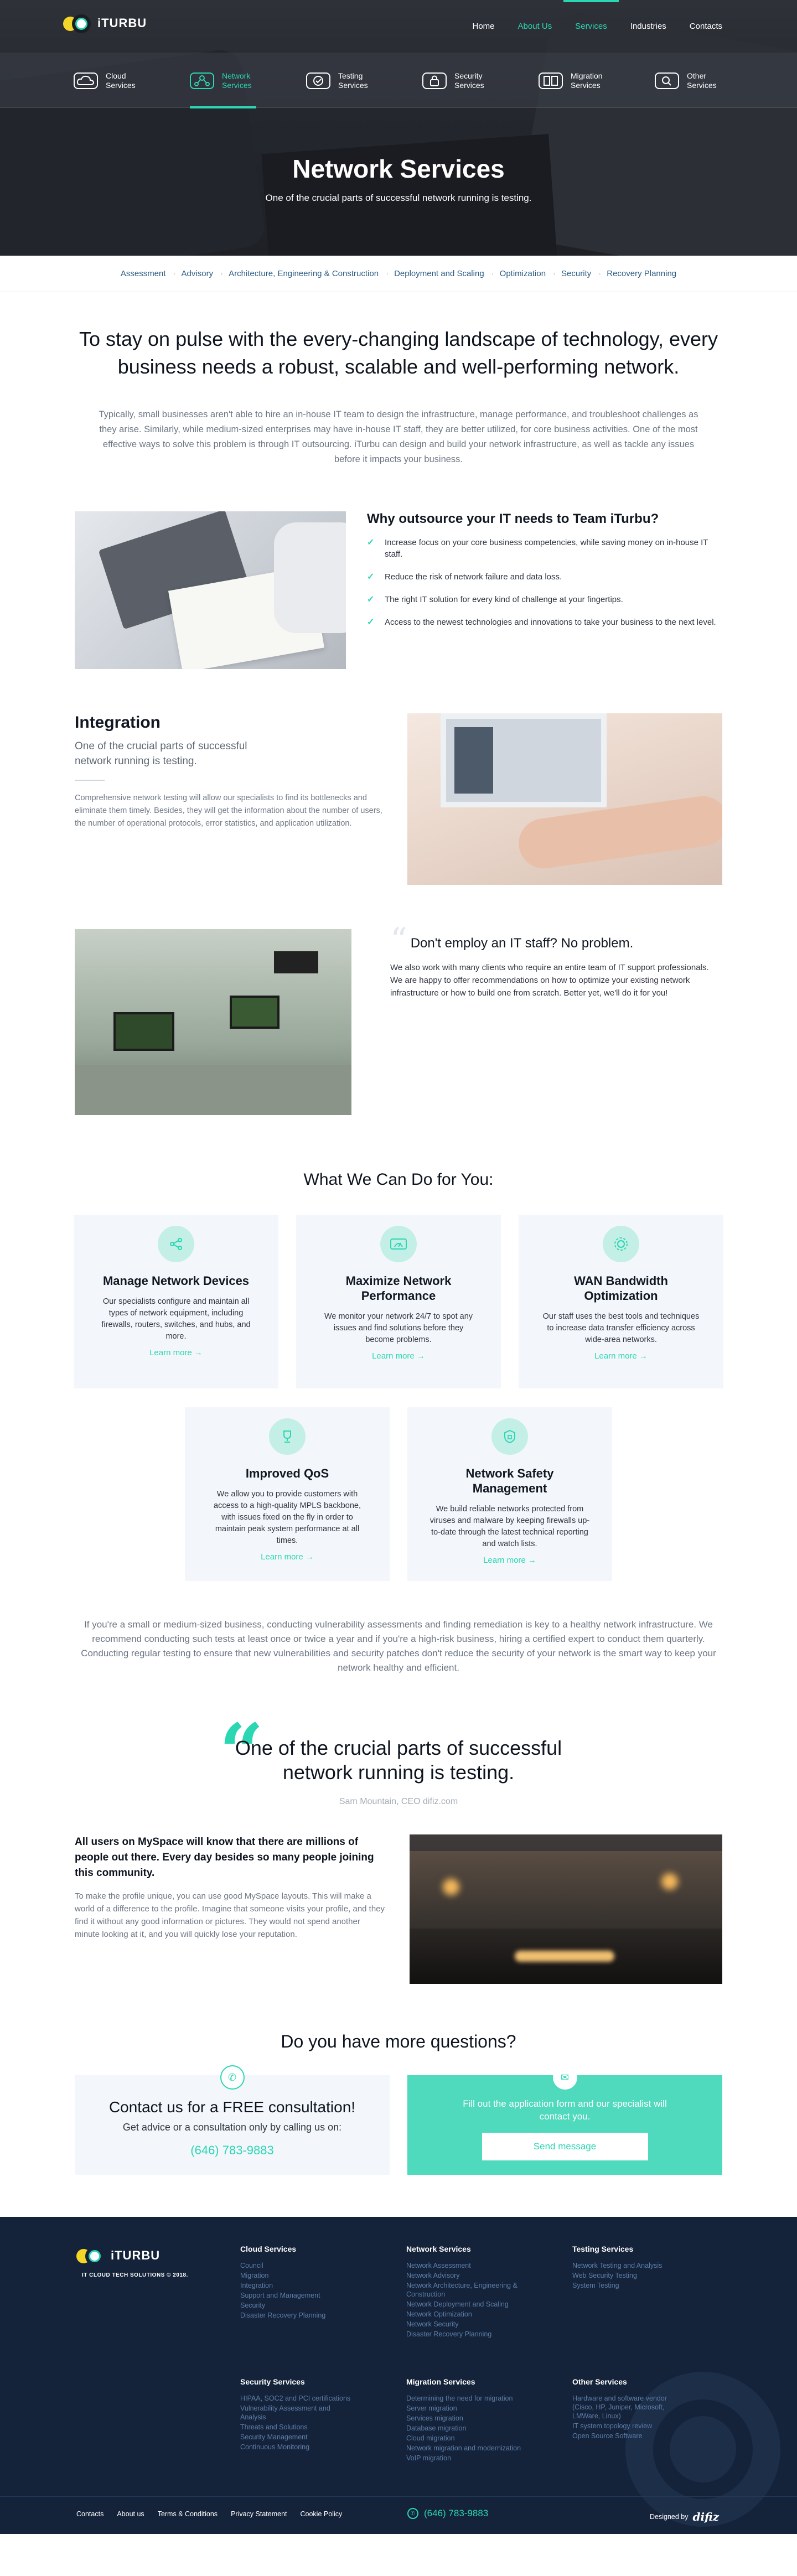 The width and height of the screenshot is (797, 2576). Describe the element at coordinates (706, 27) in the screenshot. I see `nav-contacts: Contacts` at that location.